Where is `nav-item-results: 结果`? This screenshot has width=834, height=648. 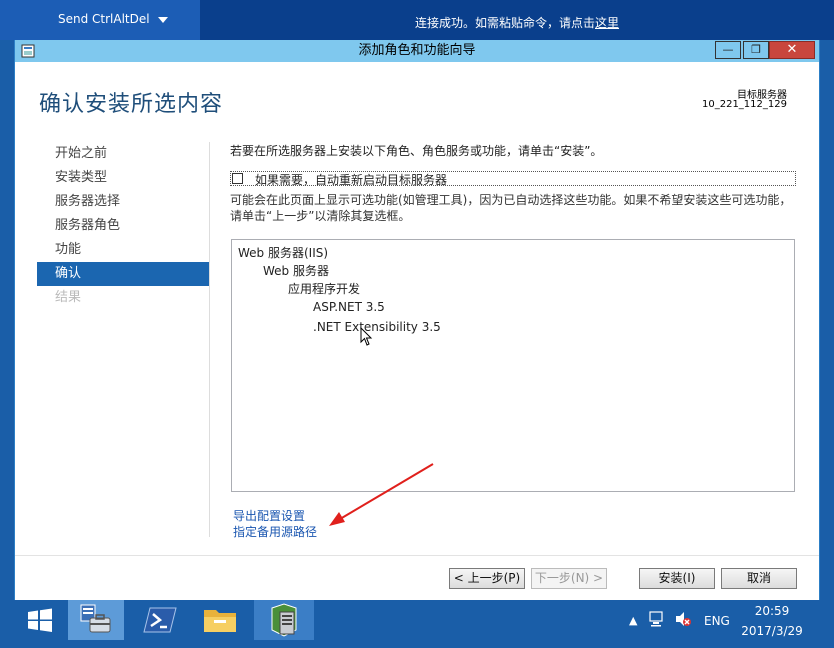 nav-item-results: 结果 is located at coordinates (68, 297).